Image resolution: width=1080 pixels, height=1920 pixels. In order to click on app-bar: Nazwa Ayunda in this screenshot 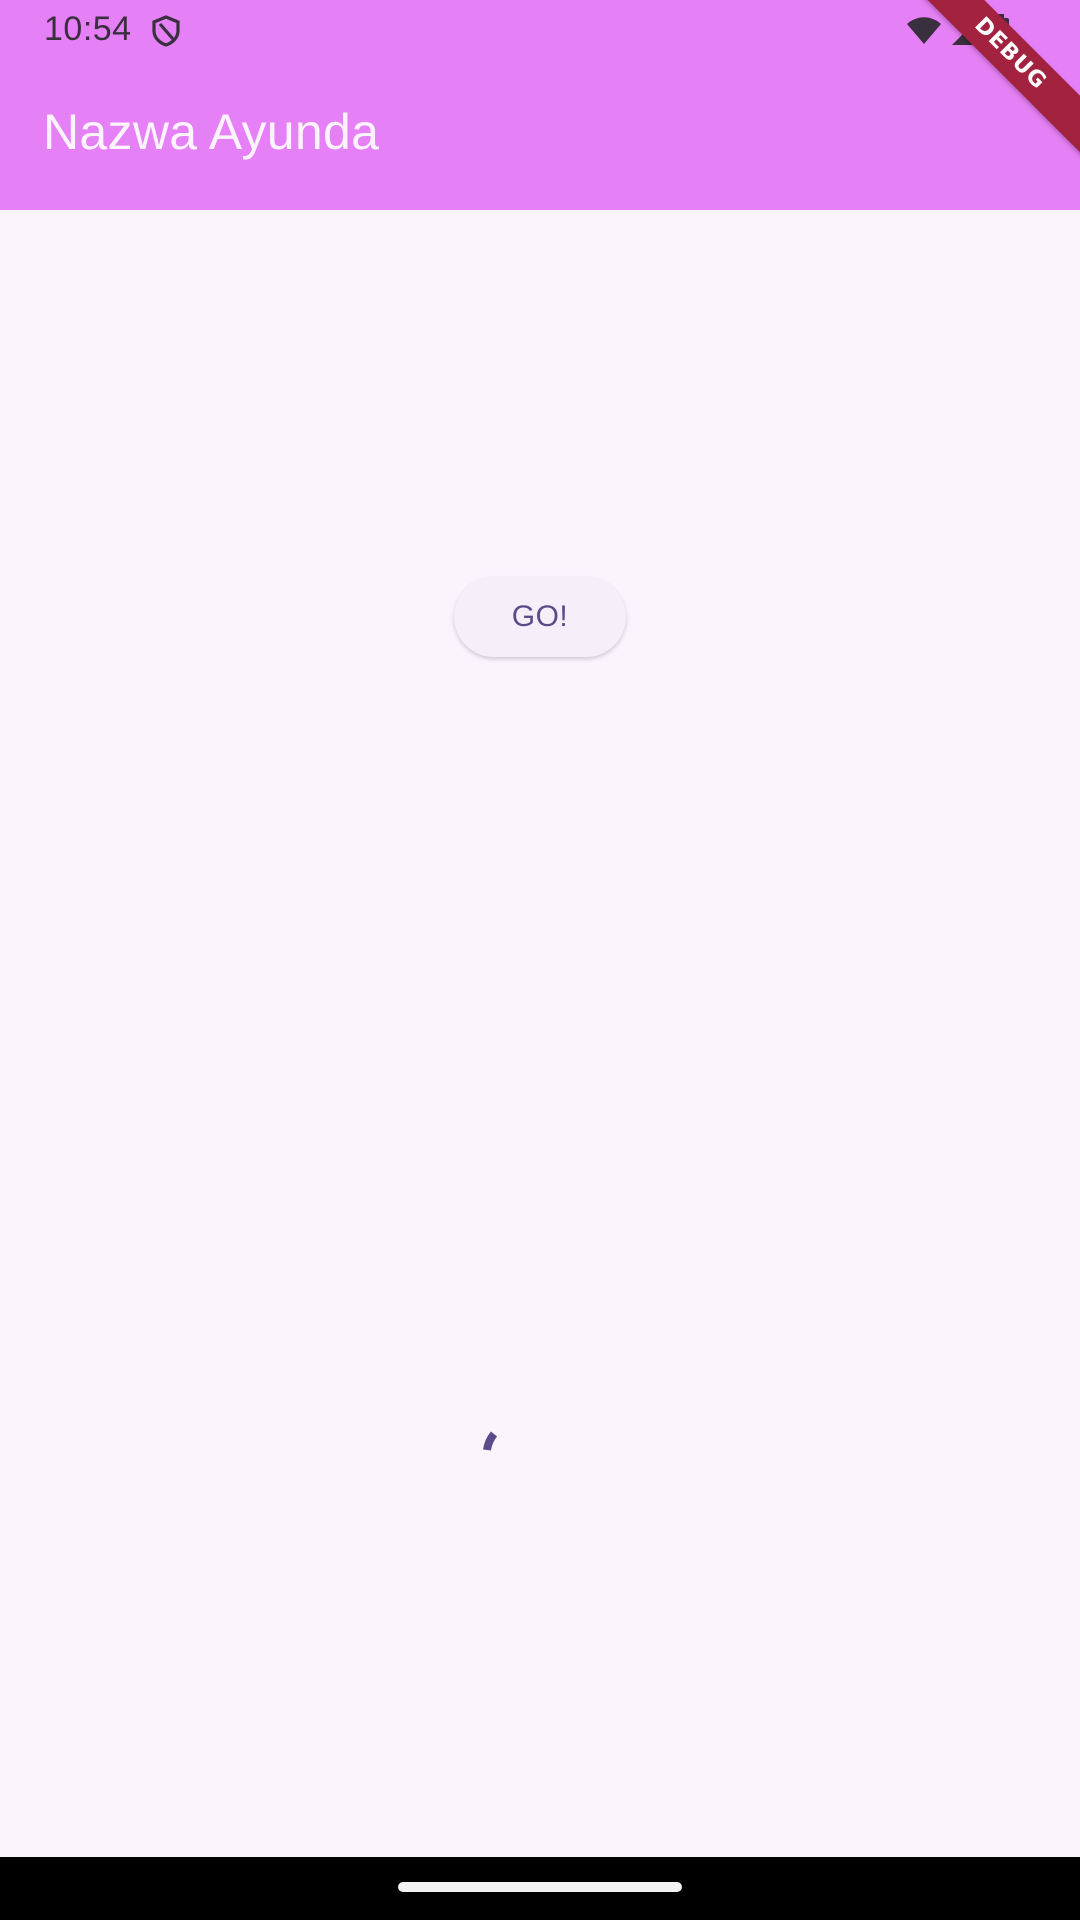, I will do `click(540, 136)`.